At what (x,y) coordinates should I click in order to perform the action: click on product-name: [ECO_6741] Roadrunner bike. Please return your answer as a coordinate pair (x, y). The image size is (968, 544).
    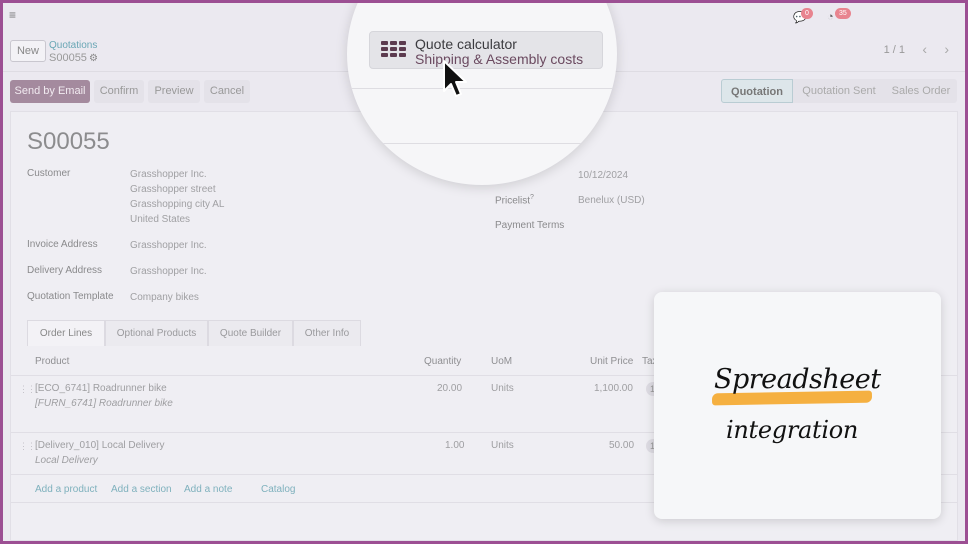
    Looking at the image, I should click on (101, 388).